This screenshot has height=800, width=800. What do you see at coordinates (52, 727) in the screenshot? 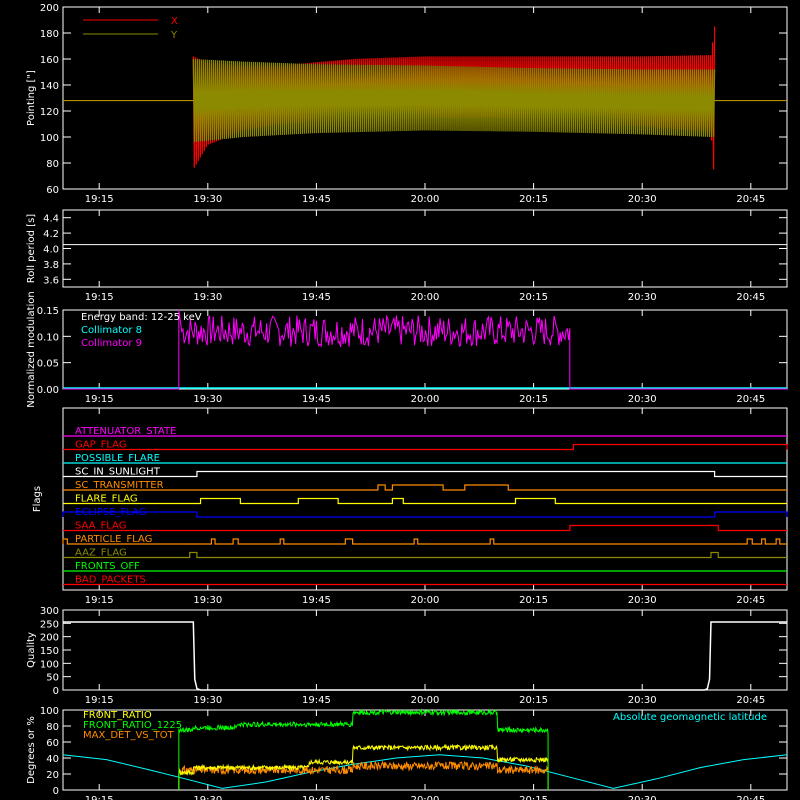
I see `ratios-y-tick-label: 80` at bounding box center [52, 727].